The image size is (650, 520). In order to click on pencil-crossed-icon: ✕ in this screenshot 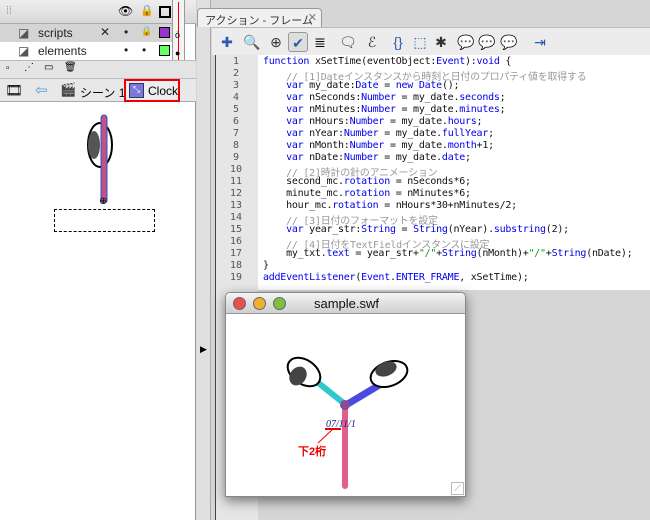, I will do `click(105, 32)`.